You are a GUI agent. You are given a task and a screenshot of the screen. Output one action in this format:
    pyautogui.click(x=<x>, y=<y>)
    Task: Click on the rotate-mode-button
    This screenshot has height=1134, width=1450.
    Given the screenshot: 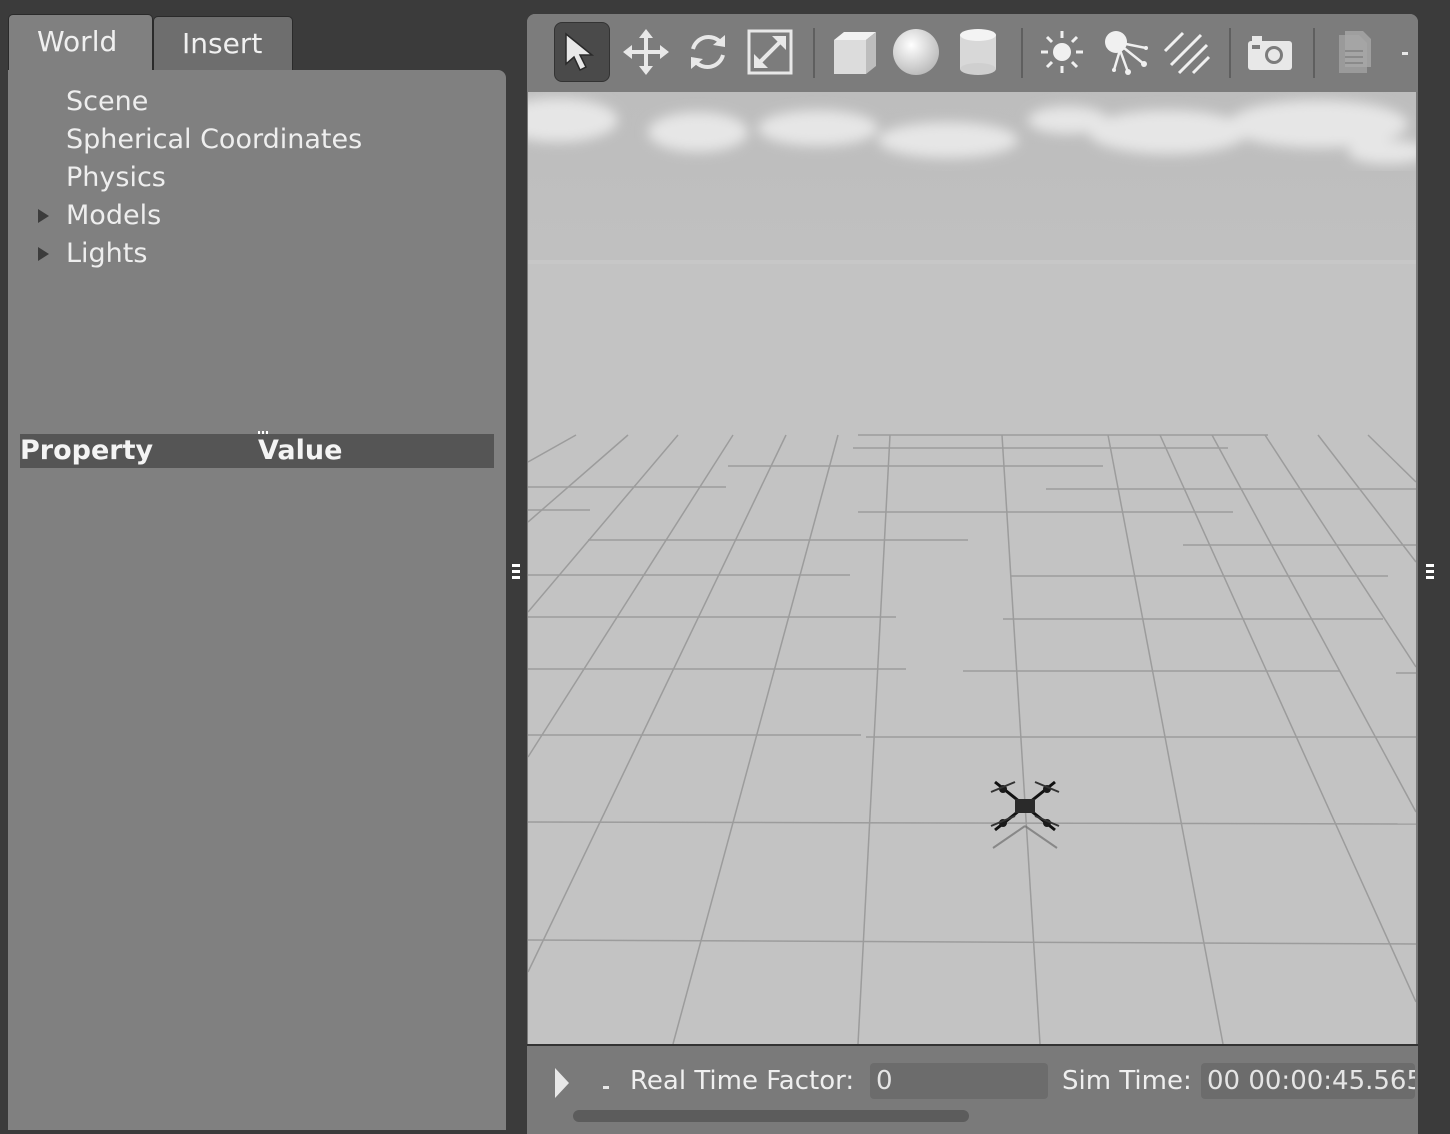 What is the action you would take?
    pyautogui.click(x=708, y=52)
    